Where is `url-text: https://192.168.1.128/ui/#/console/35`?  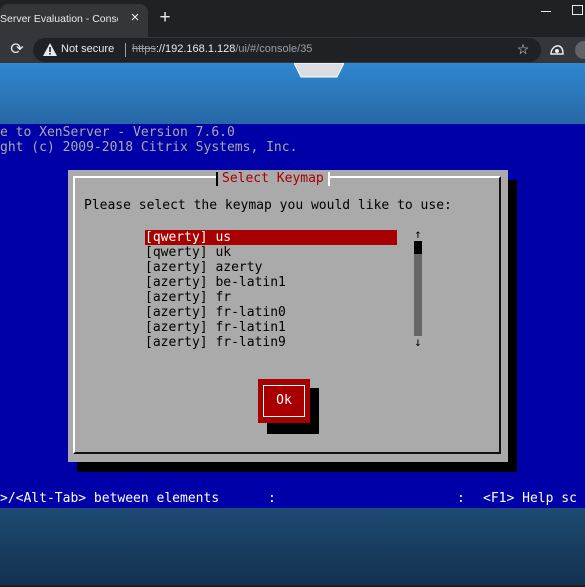 url-text: https://192.168.1.128/ui/#/console/35 is located at coordinates (222, 49).